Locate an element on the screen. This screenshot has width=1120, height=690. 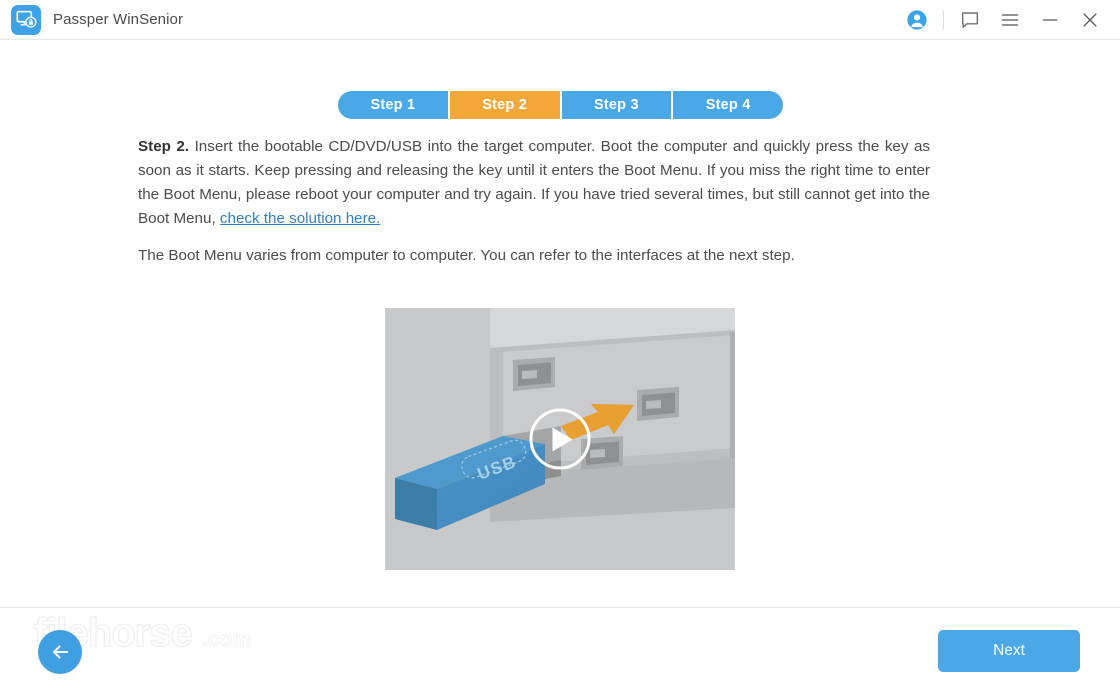
title-bar-separator is located at coordinates (943, 19).